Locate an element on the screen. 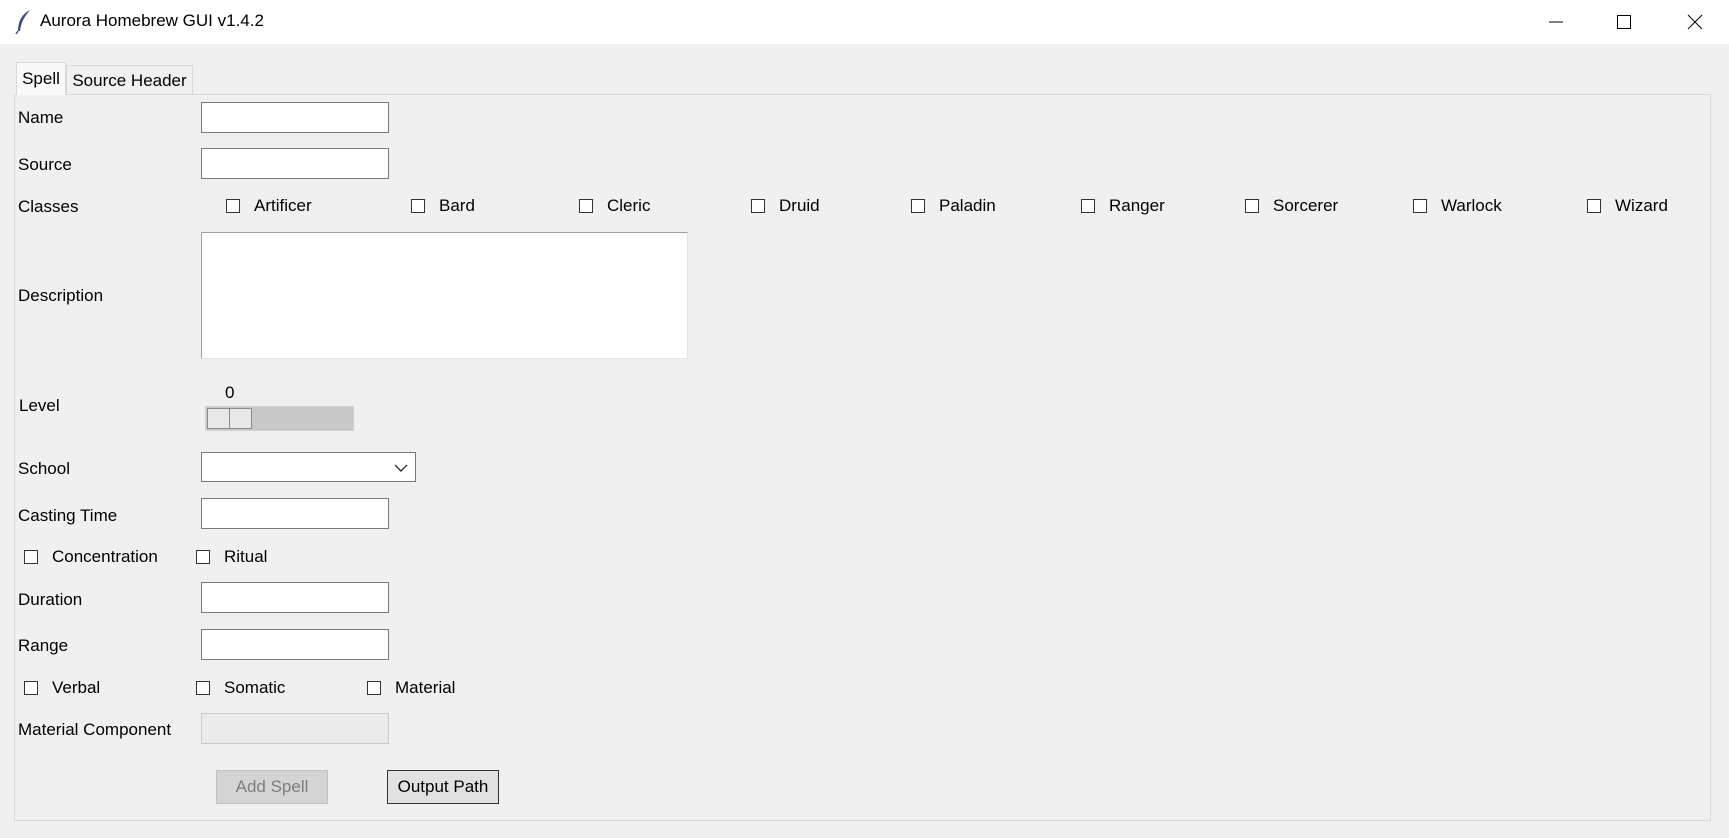  minimize-icon is located at coordinates (1556, 22).